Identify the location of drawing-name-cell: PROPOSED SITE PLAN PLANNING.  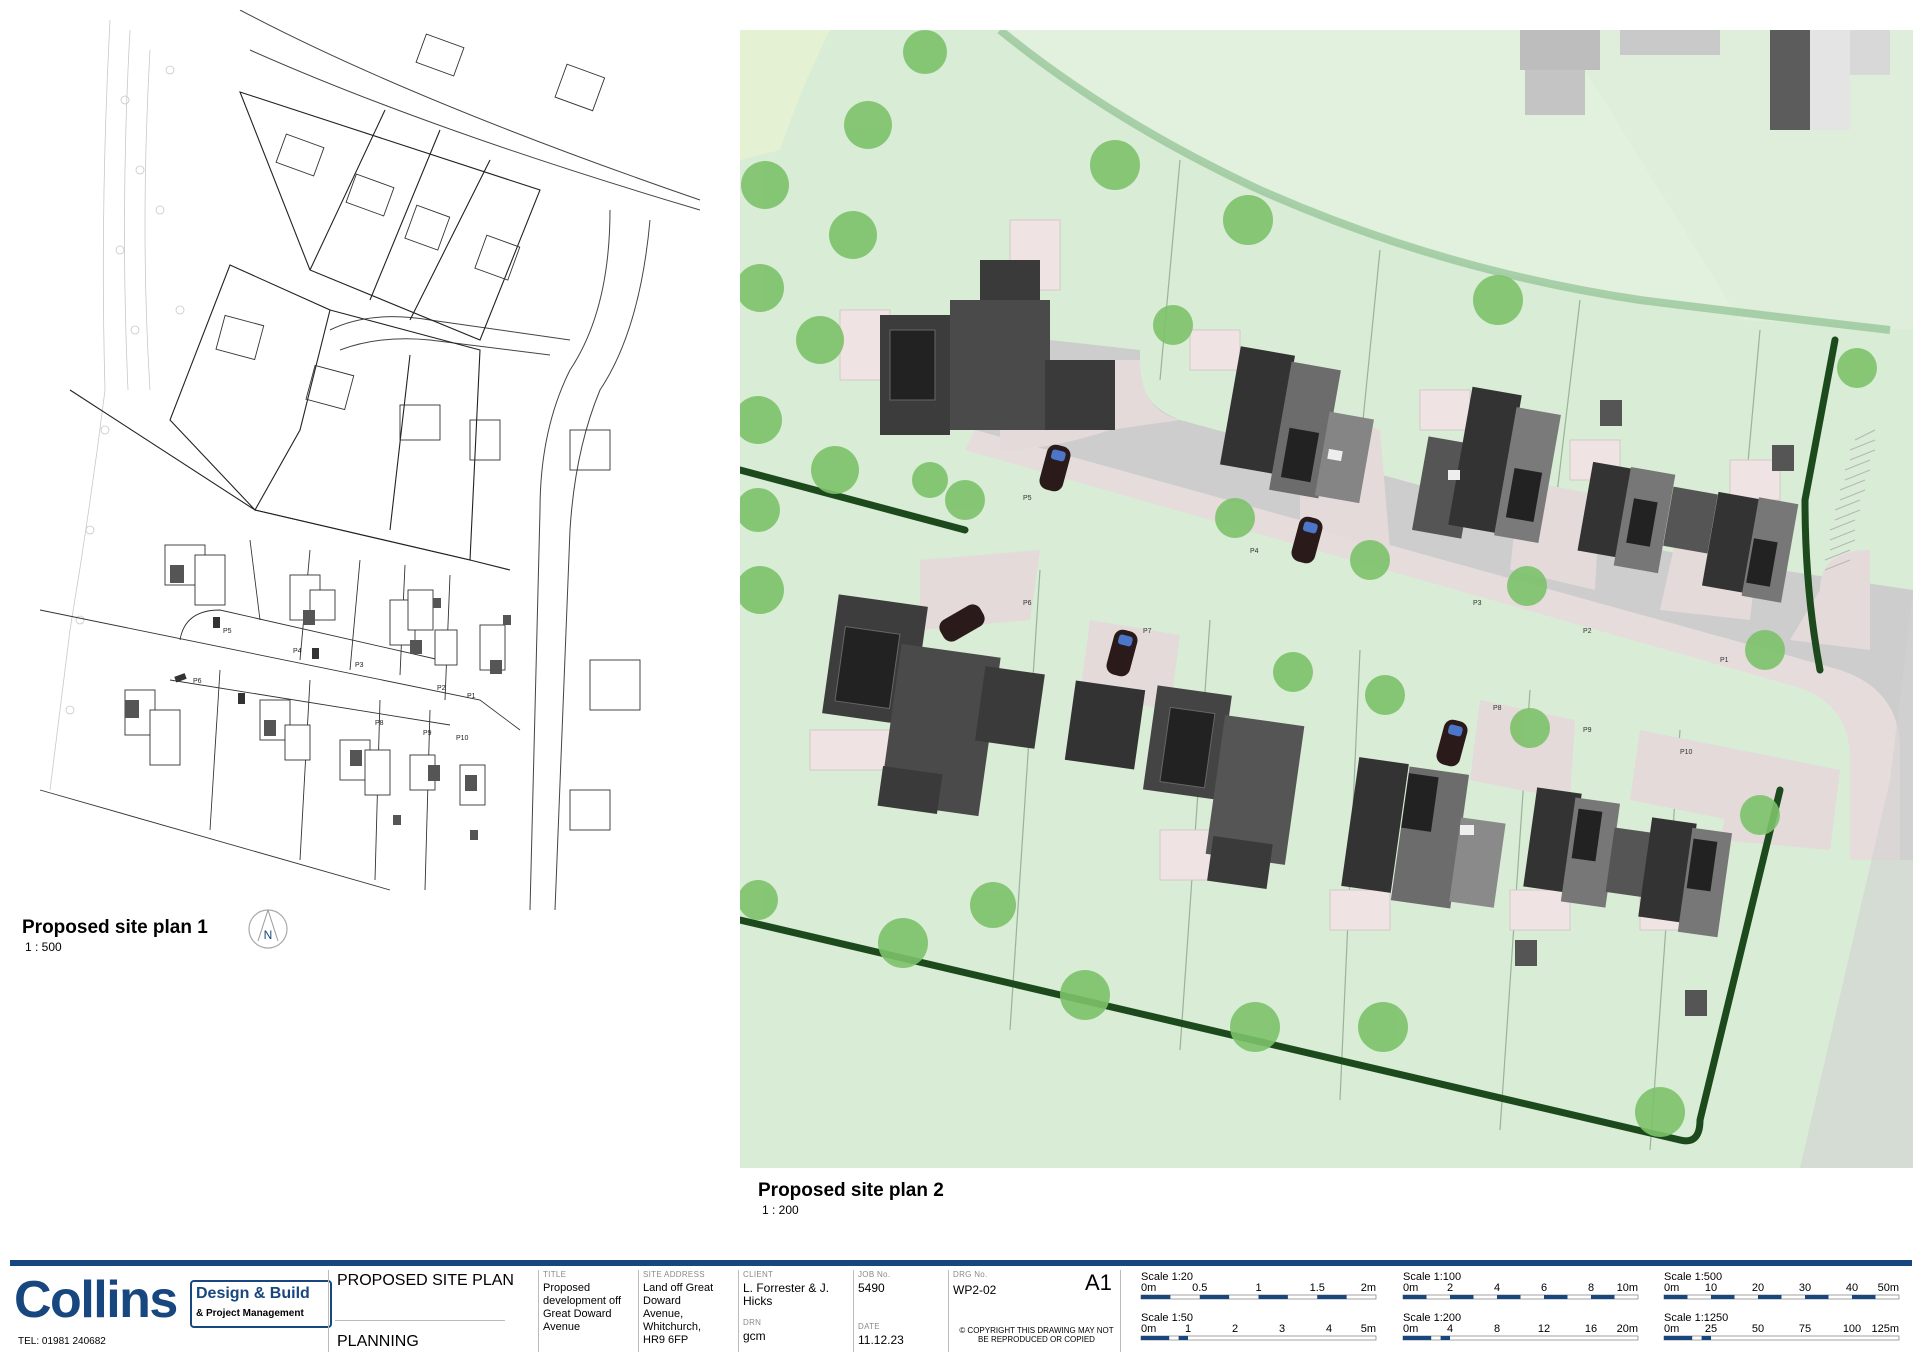
(433, 1311).